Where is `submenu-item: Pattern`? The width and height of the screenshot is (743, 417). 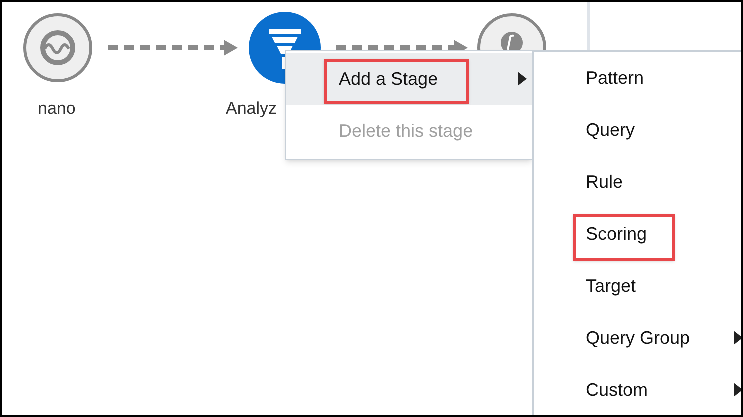 submenu-item: Pattern is located at coordinates (637, 78).